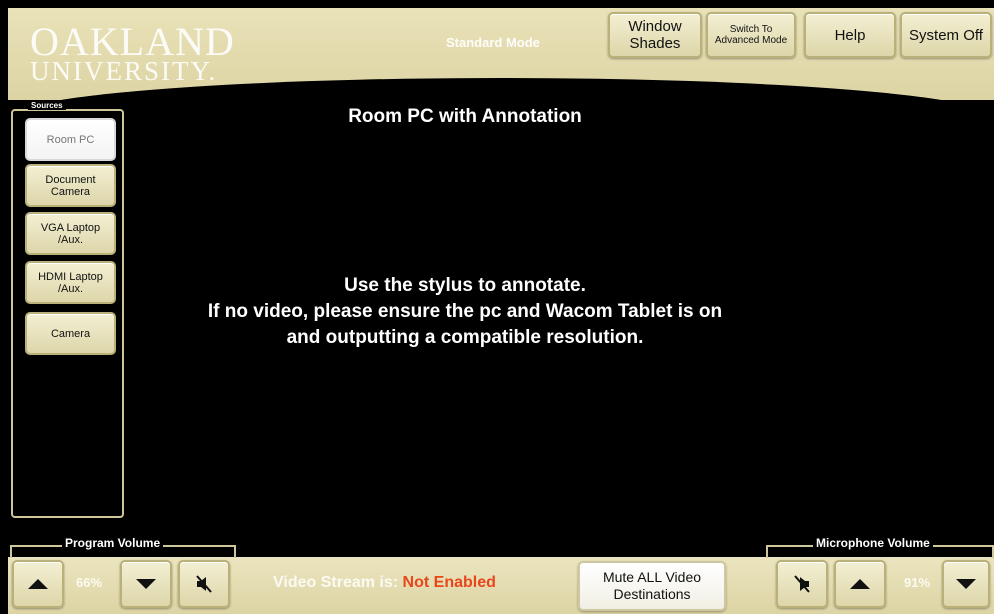 Image resolution: width=994 pixels, height=614 pixels. What do you see at coordinates (132, 53) in the screenshot?
I see `university-logo: OAKLAND UNIVERSITY.` at bounding box center [132, 53].